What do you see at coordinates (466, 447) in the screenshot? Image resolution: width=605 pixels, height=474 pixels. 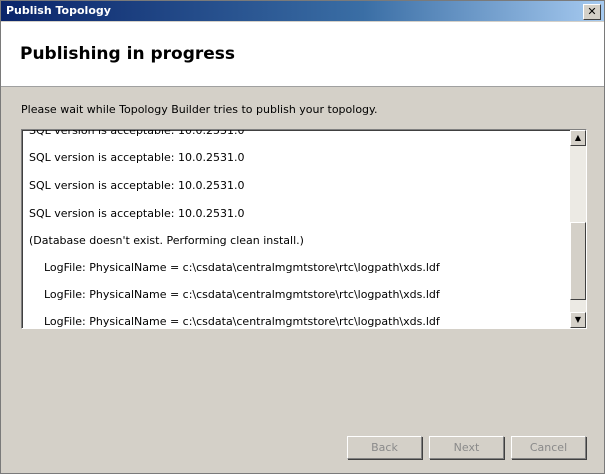 I see `next-button: Next` at bounding box center [466, 447].